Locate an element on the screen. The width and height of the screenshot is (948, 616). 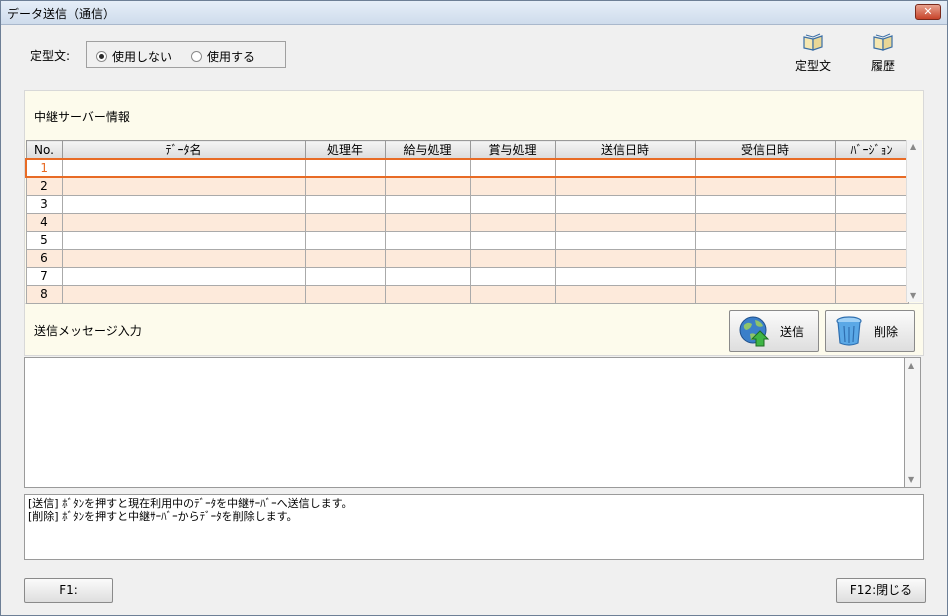
history-button: 履歴 is located at coordinates (883, 53).